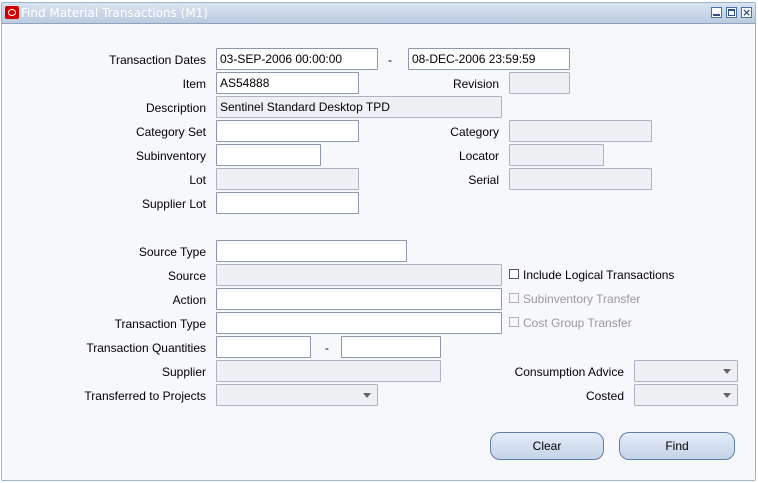 Image resolution: width=758 pixels, height=483 pixels. Describe the element at coordinates (197, 180) in the screenshot. I see `lot-label: Lot` at that location.